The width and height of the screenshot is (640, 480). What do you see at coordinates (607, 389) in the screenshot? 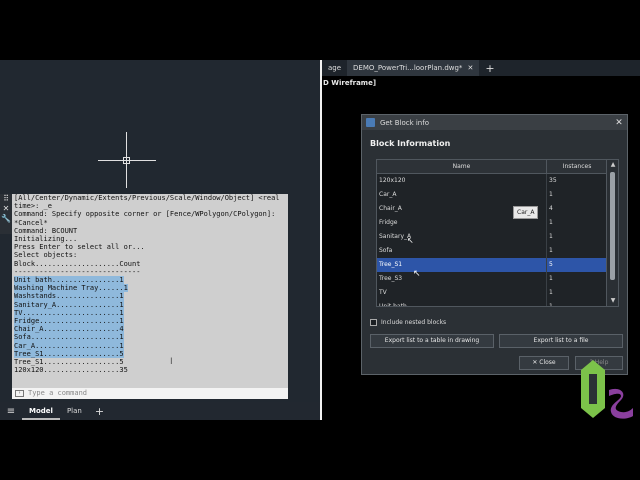
I see `ds-logo` at bounding box center [607, 389].